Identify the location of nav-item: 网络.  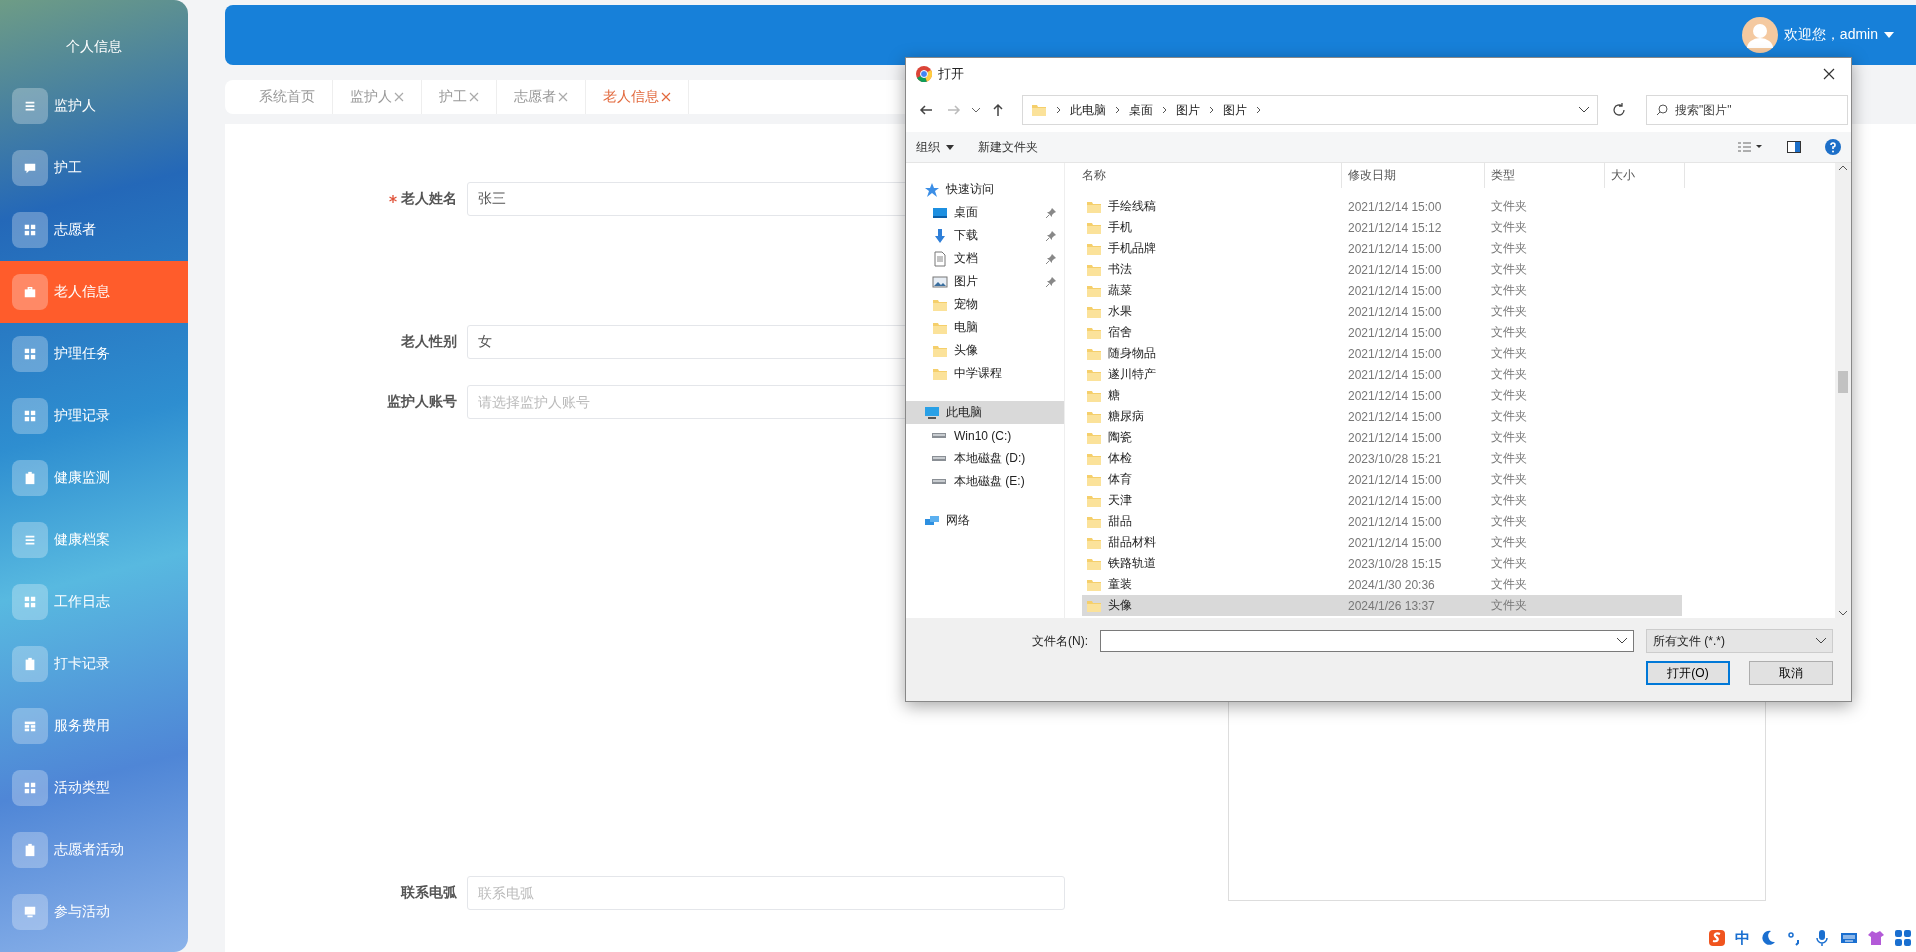
(985, 520).